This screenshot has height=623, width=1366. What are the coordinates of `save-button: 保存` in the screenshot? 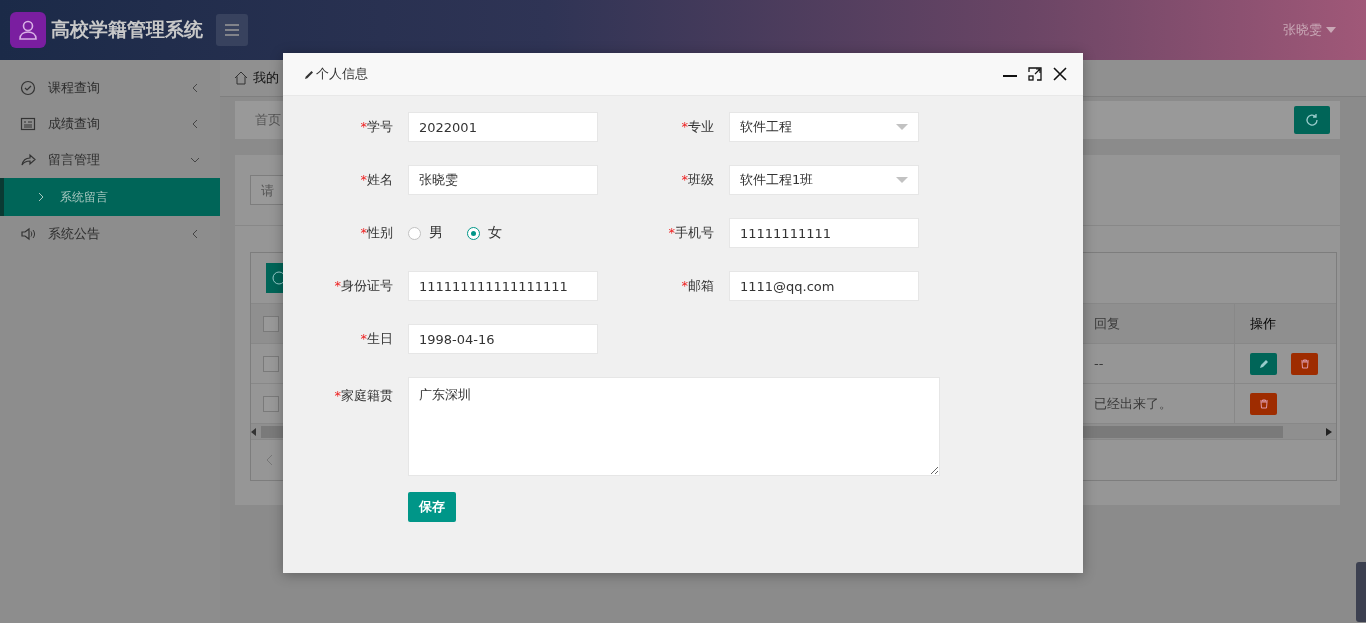 It's located at (432, 507).